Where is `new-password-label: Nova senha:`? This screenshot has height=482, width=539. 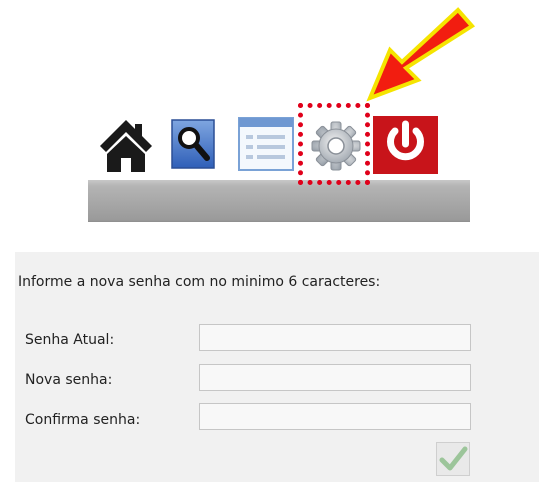 new-password-label: Nova senha: is located at coordinates (69, 380).